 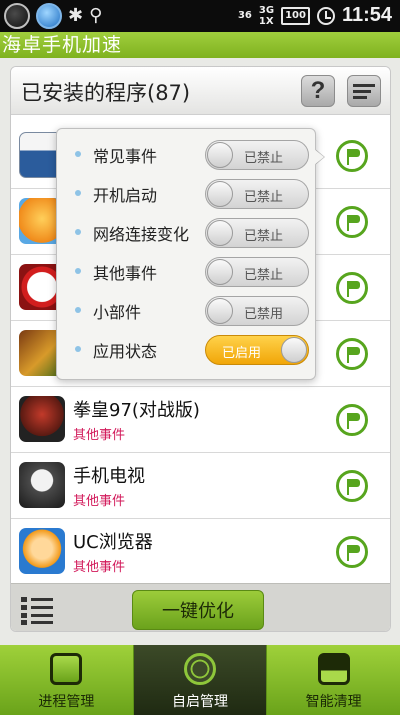 I want to click on popup-item-label: 常见事件, so click(x=125, y=156).